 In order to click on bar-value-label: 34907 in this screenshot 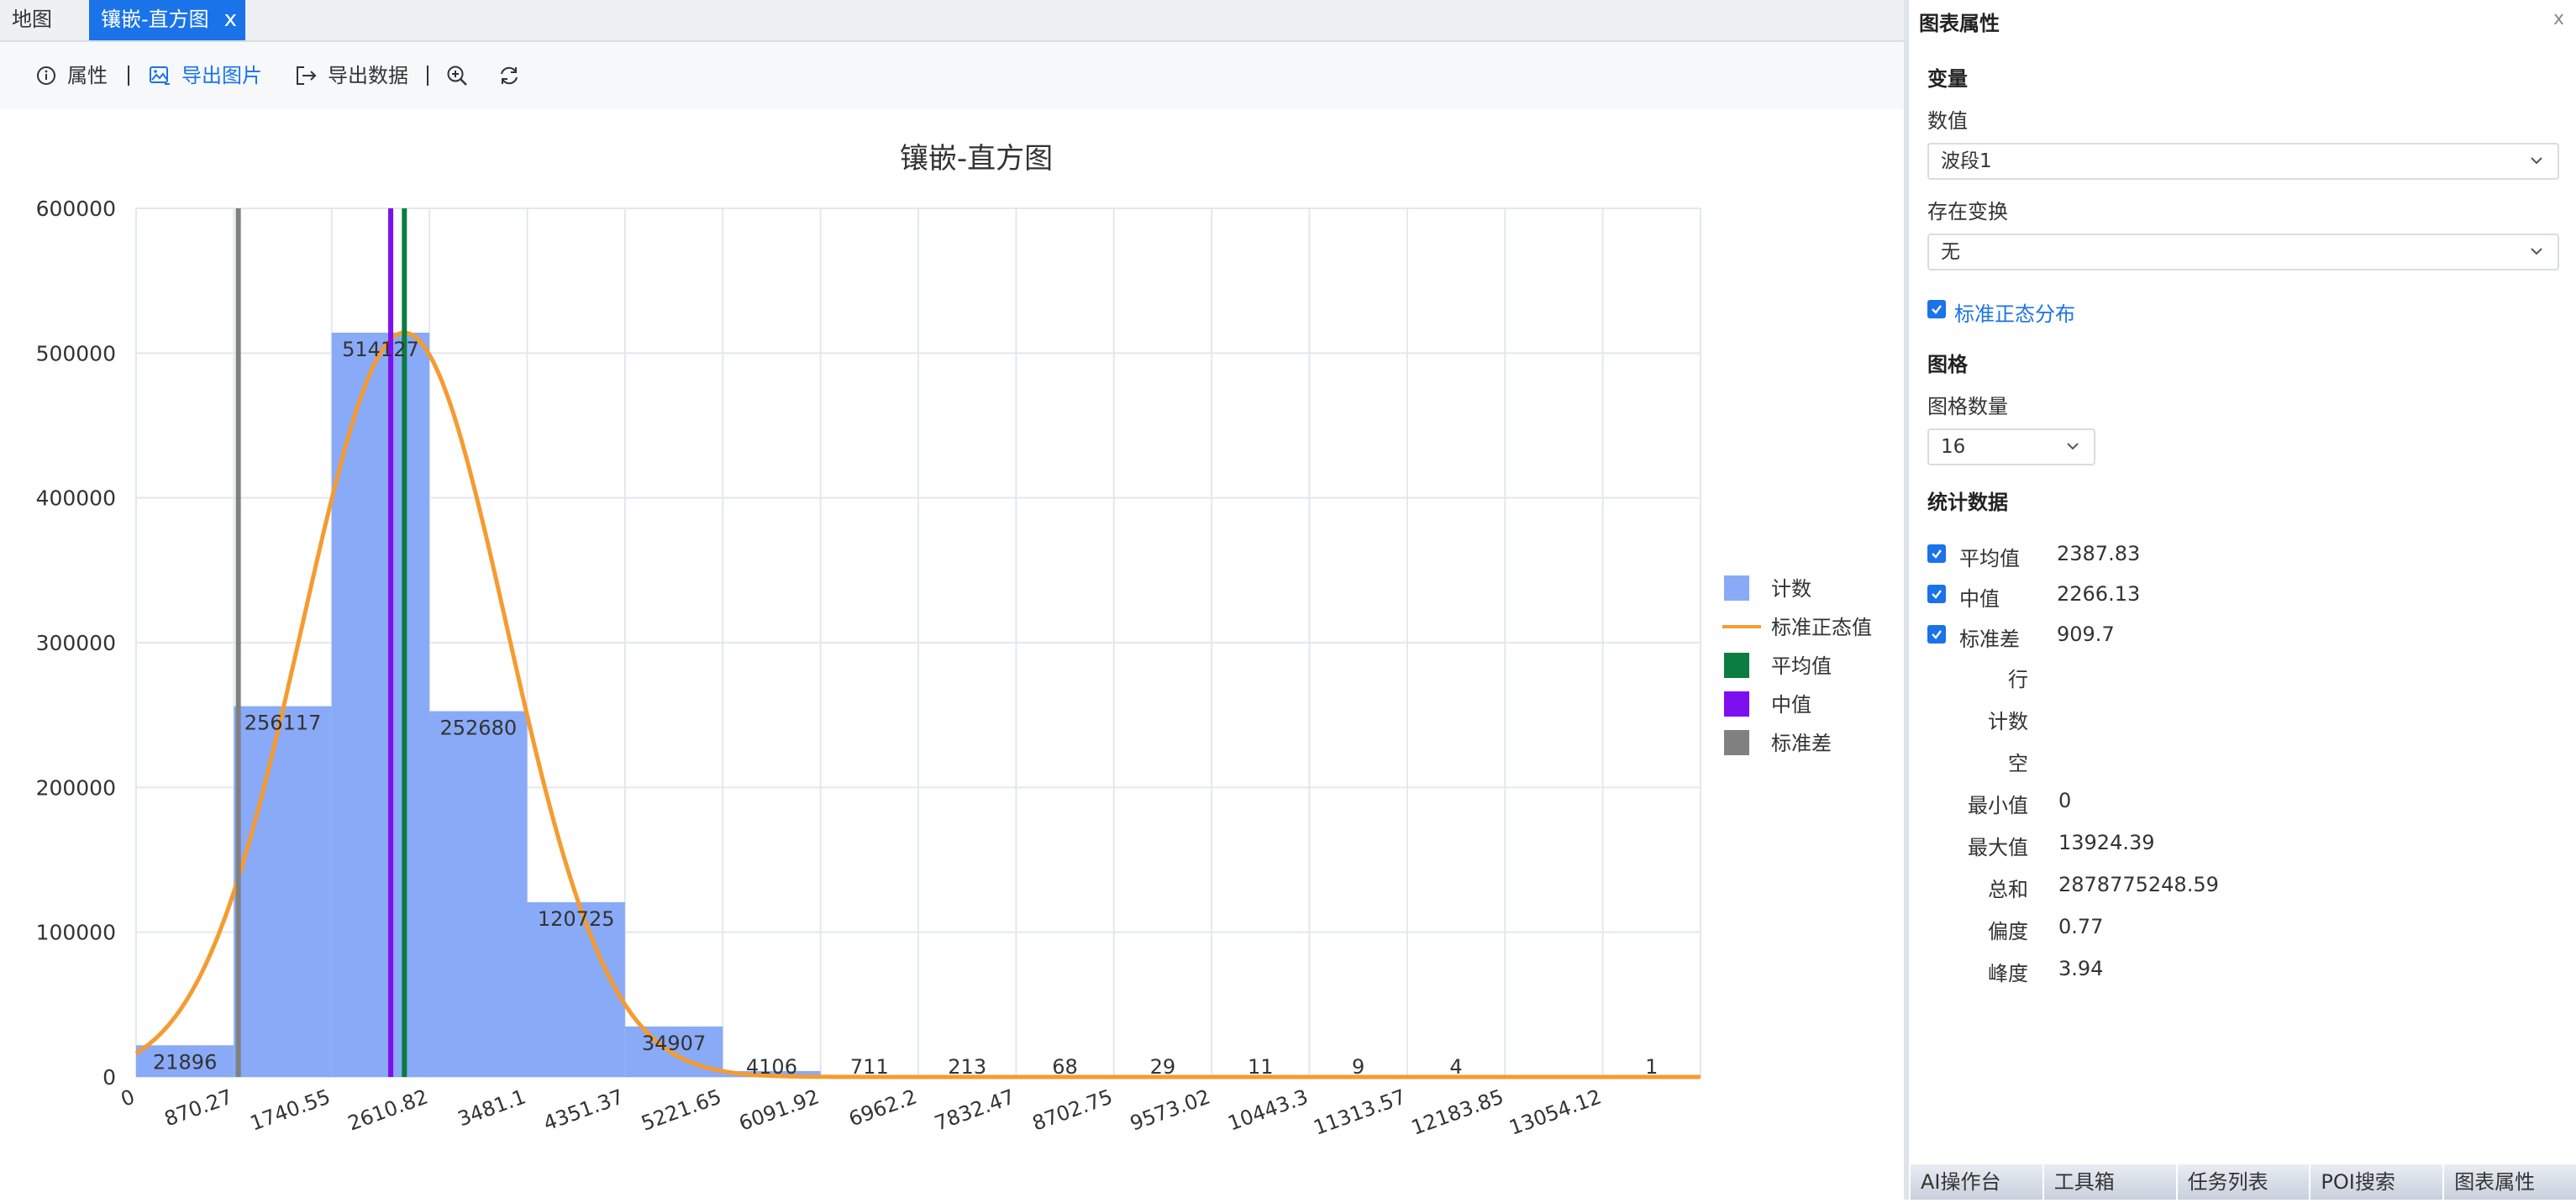, I will do `click(674, 1044)`.